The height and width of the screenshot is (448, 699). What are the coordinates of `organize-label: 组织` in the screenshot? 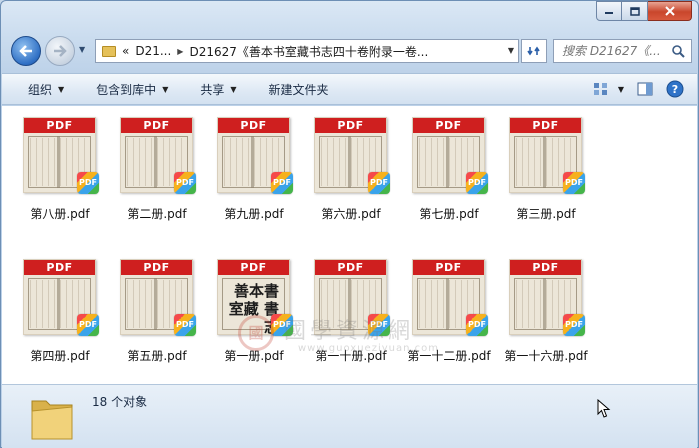 It's located at (40, 89).